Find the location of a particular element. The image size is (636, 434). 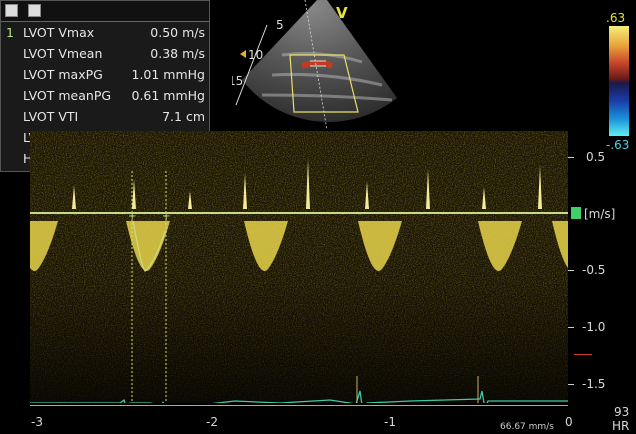

mode-label: V is located at coordinates (342, 13).